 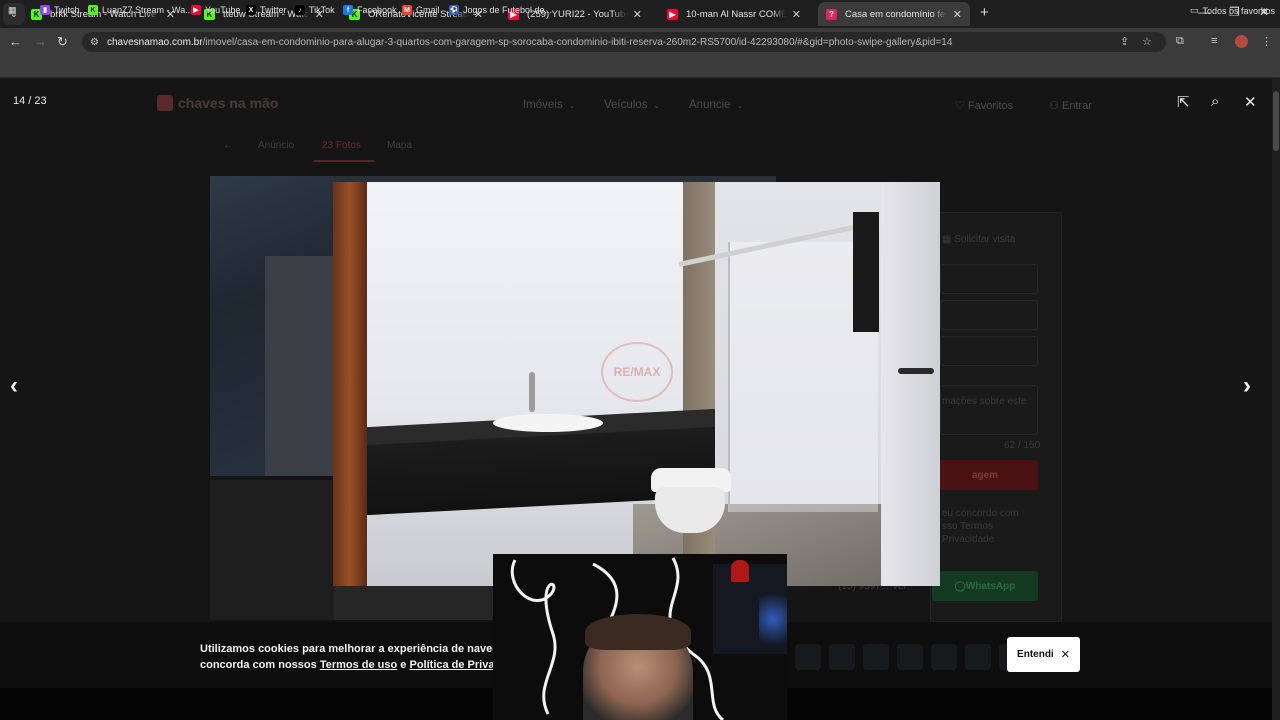 What do you see at coordinates (15, 41) in the screenshot?
I see `back-icon: ←` at bounding box center [15, 41].